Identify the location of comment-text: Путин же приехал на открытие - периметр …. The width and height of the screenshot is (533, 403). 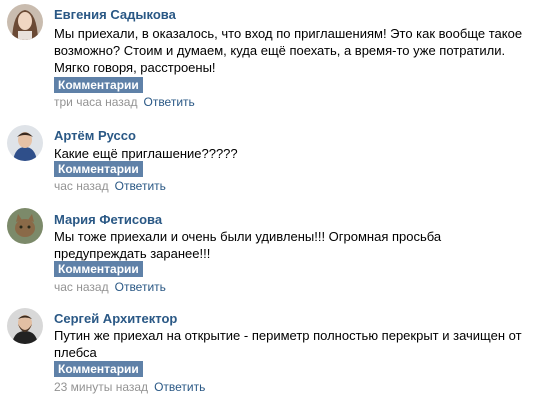
(288, 344).